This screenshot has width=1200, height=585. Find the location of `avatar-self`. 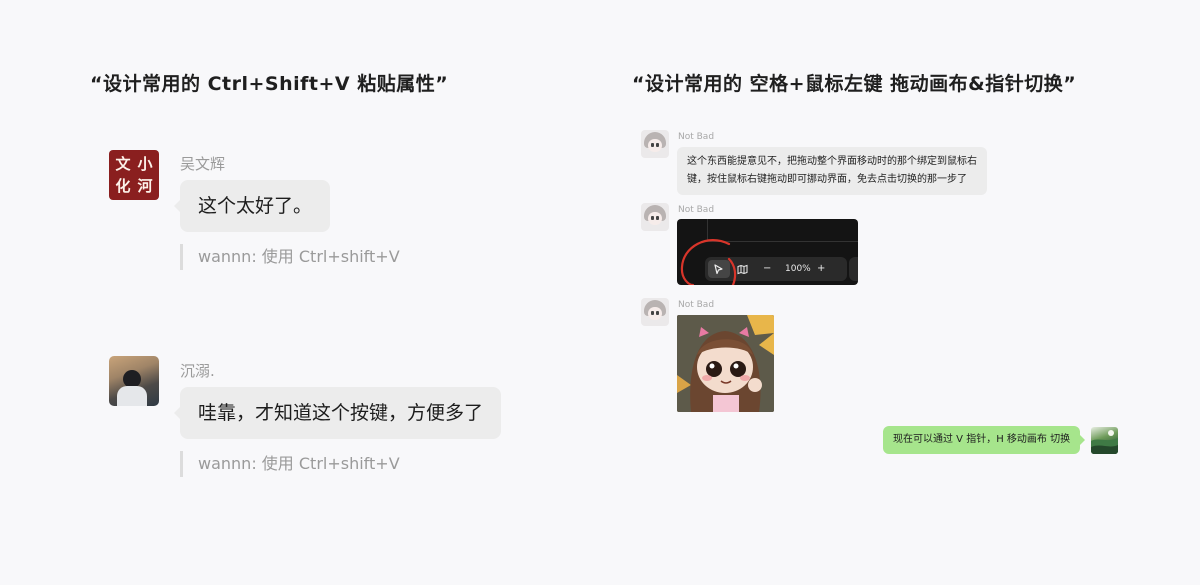

avatar-self is located at coordinates (1104, 440).